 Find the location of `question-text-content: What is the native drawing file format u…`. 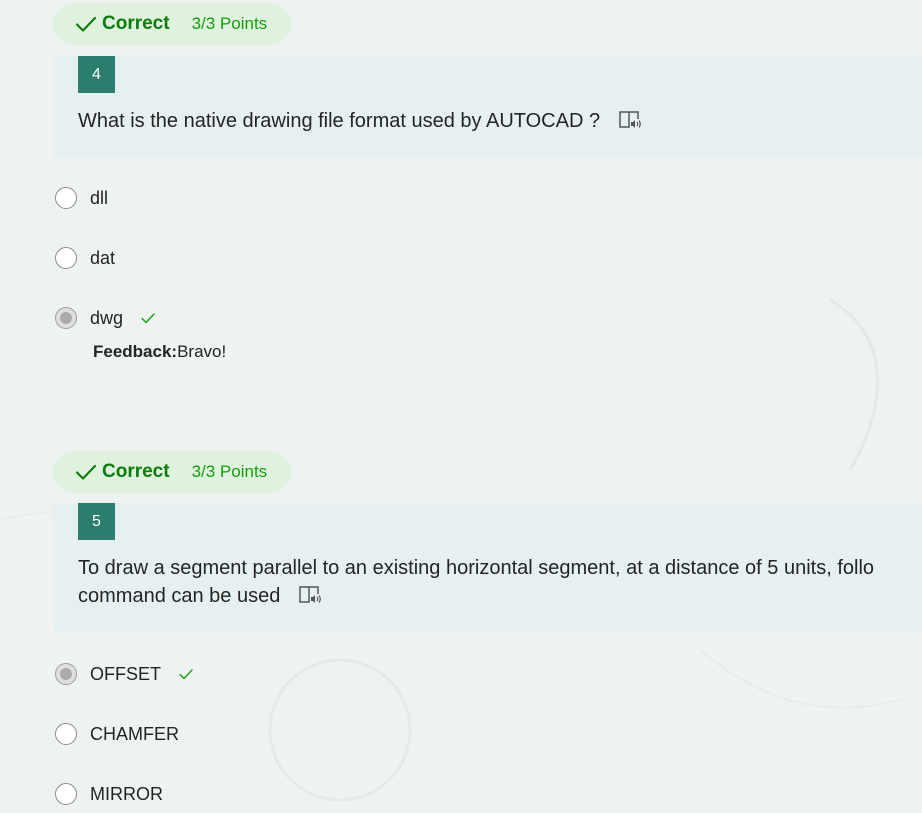

question-text-content: What is the native drawing file format u… is located at coordinates (339, 121).